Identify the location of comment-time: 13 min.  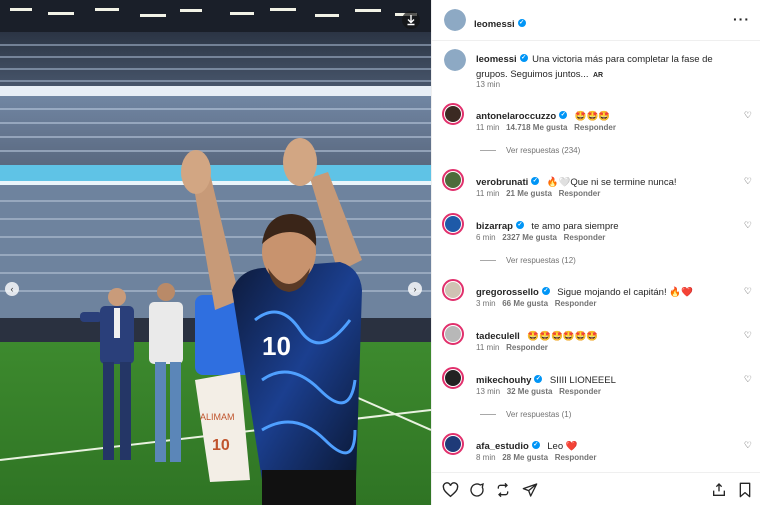
(488, 391).